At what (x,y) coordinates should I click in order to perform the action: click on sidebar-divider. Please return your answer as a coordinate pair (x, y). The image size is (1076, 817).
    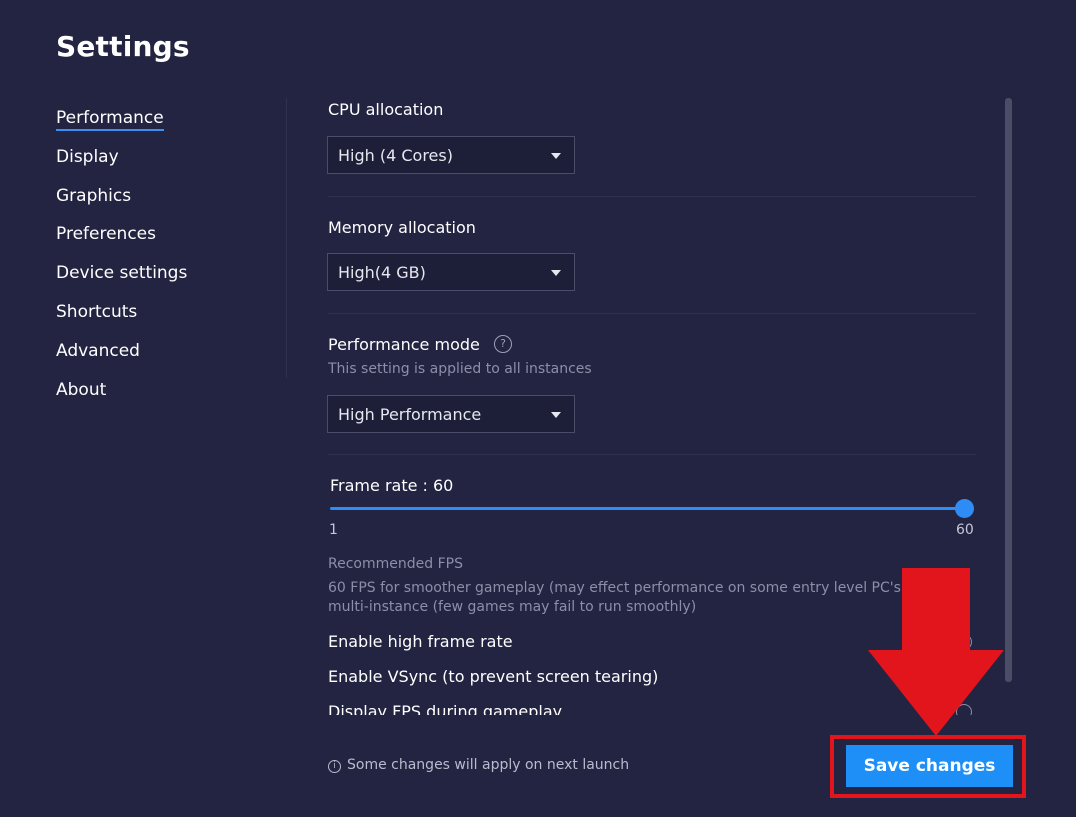
    Looking at the image, I should click on (286, 238).